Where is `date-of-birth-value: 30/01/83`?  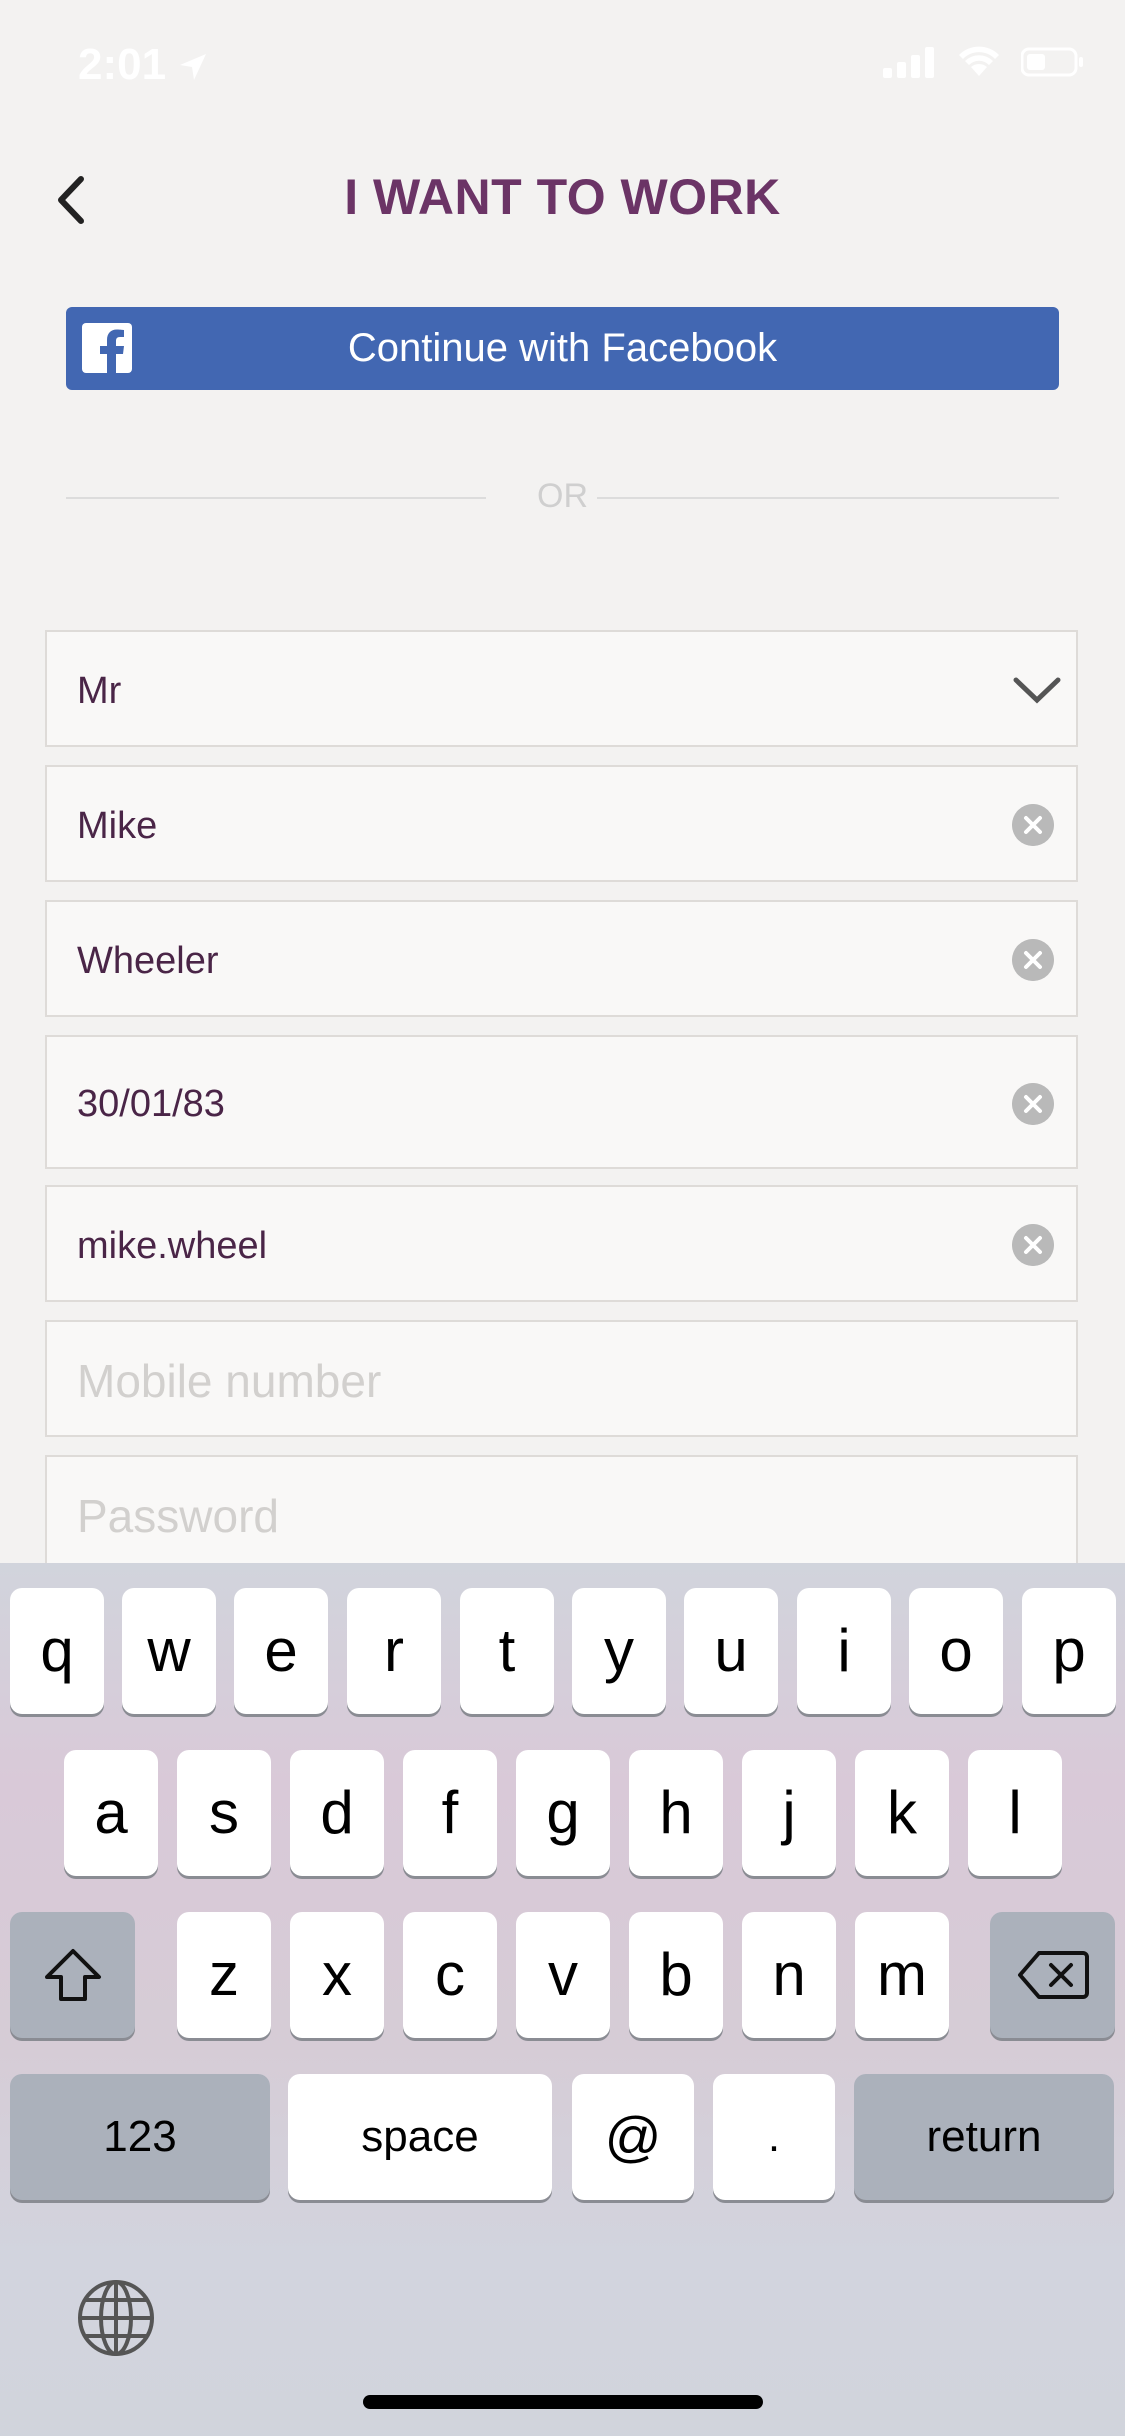
date-of-birth-value: 30/01/83 is located at coordinates (151, 1104).